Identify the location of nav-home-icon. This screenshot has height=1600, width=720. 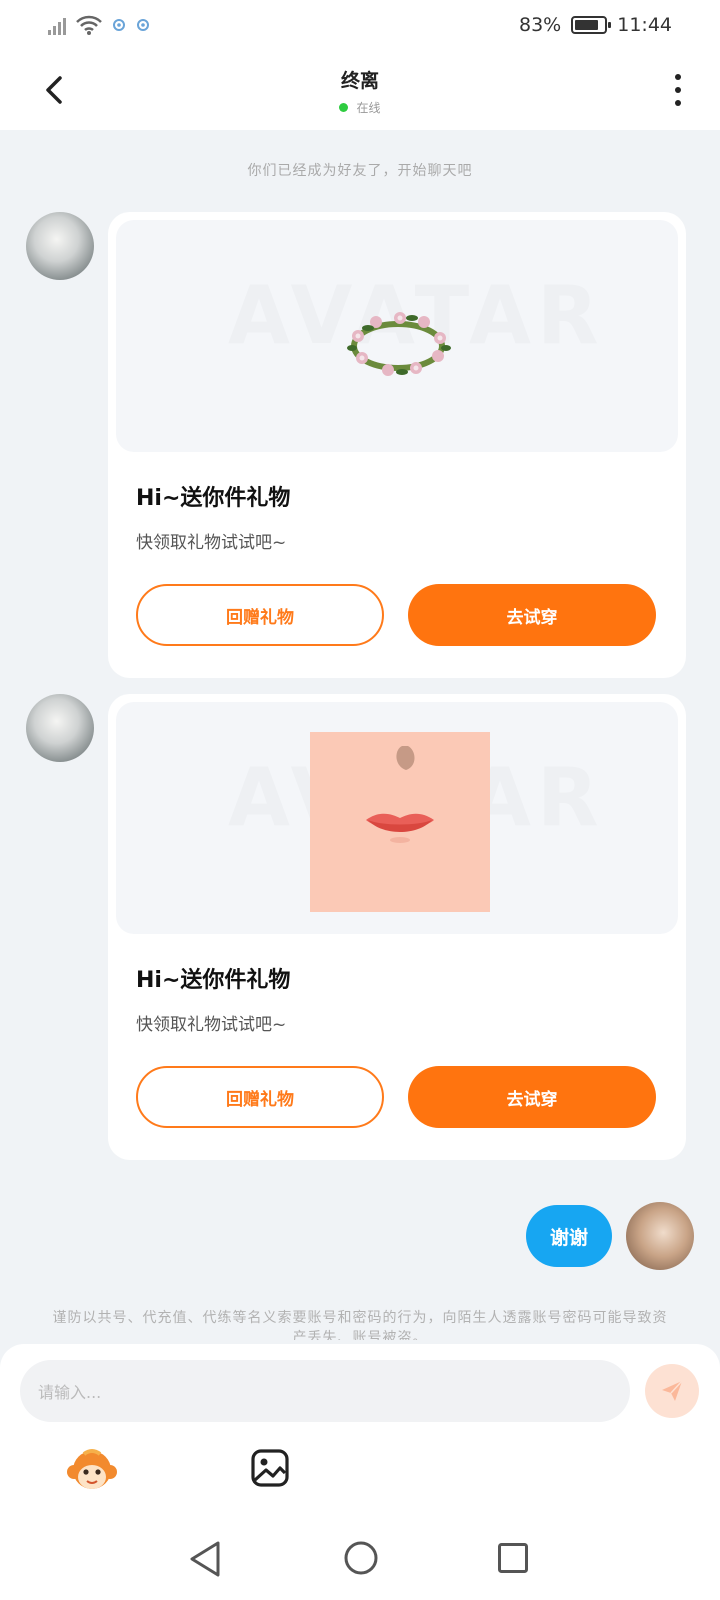
(361, 1558).